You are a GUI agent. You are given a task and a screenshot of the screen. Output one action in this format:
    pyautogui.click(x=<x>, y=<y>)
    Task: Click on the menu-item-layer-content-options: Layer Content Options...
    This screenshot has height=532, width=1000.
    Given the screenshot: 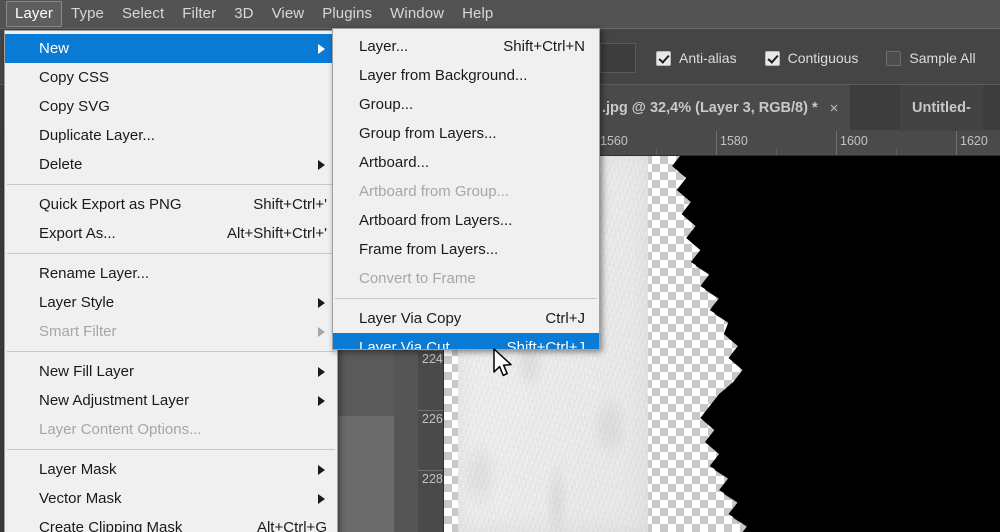 What is the action you would take?
    pyautogui.click(x=171, y=429)
    